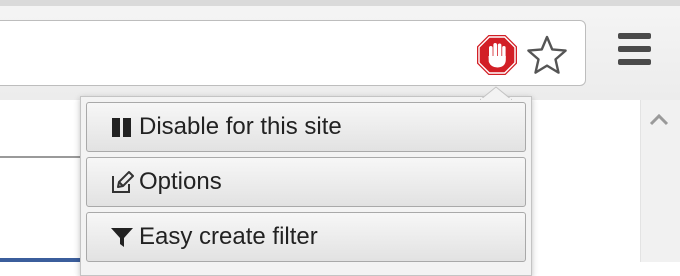 The height and width of the screenshot is (276, 680). I want to click on options-button: Options, so click(306, 182).